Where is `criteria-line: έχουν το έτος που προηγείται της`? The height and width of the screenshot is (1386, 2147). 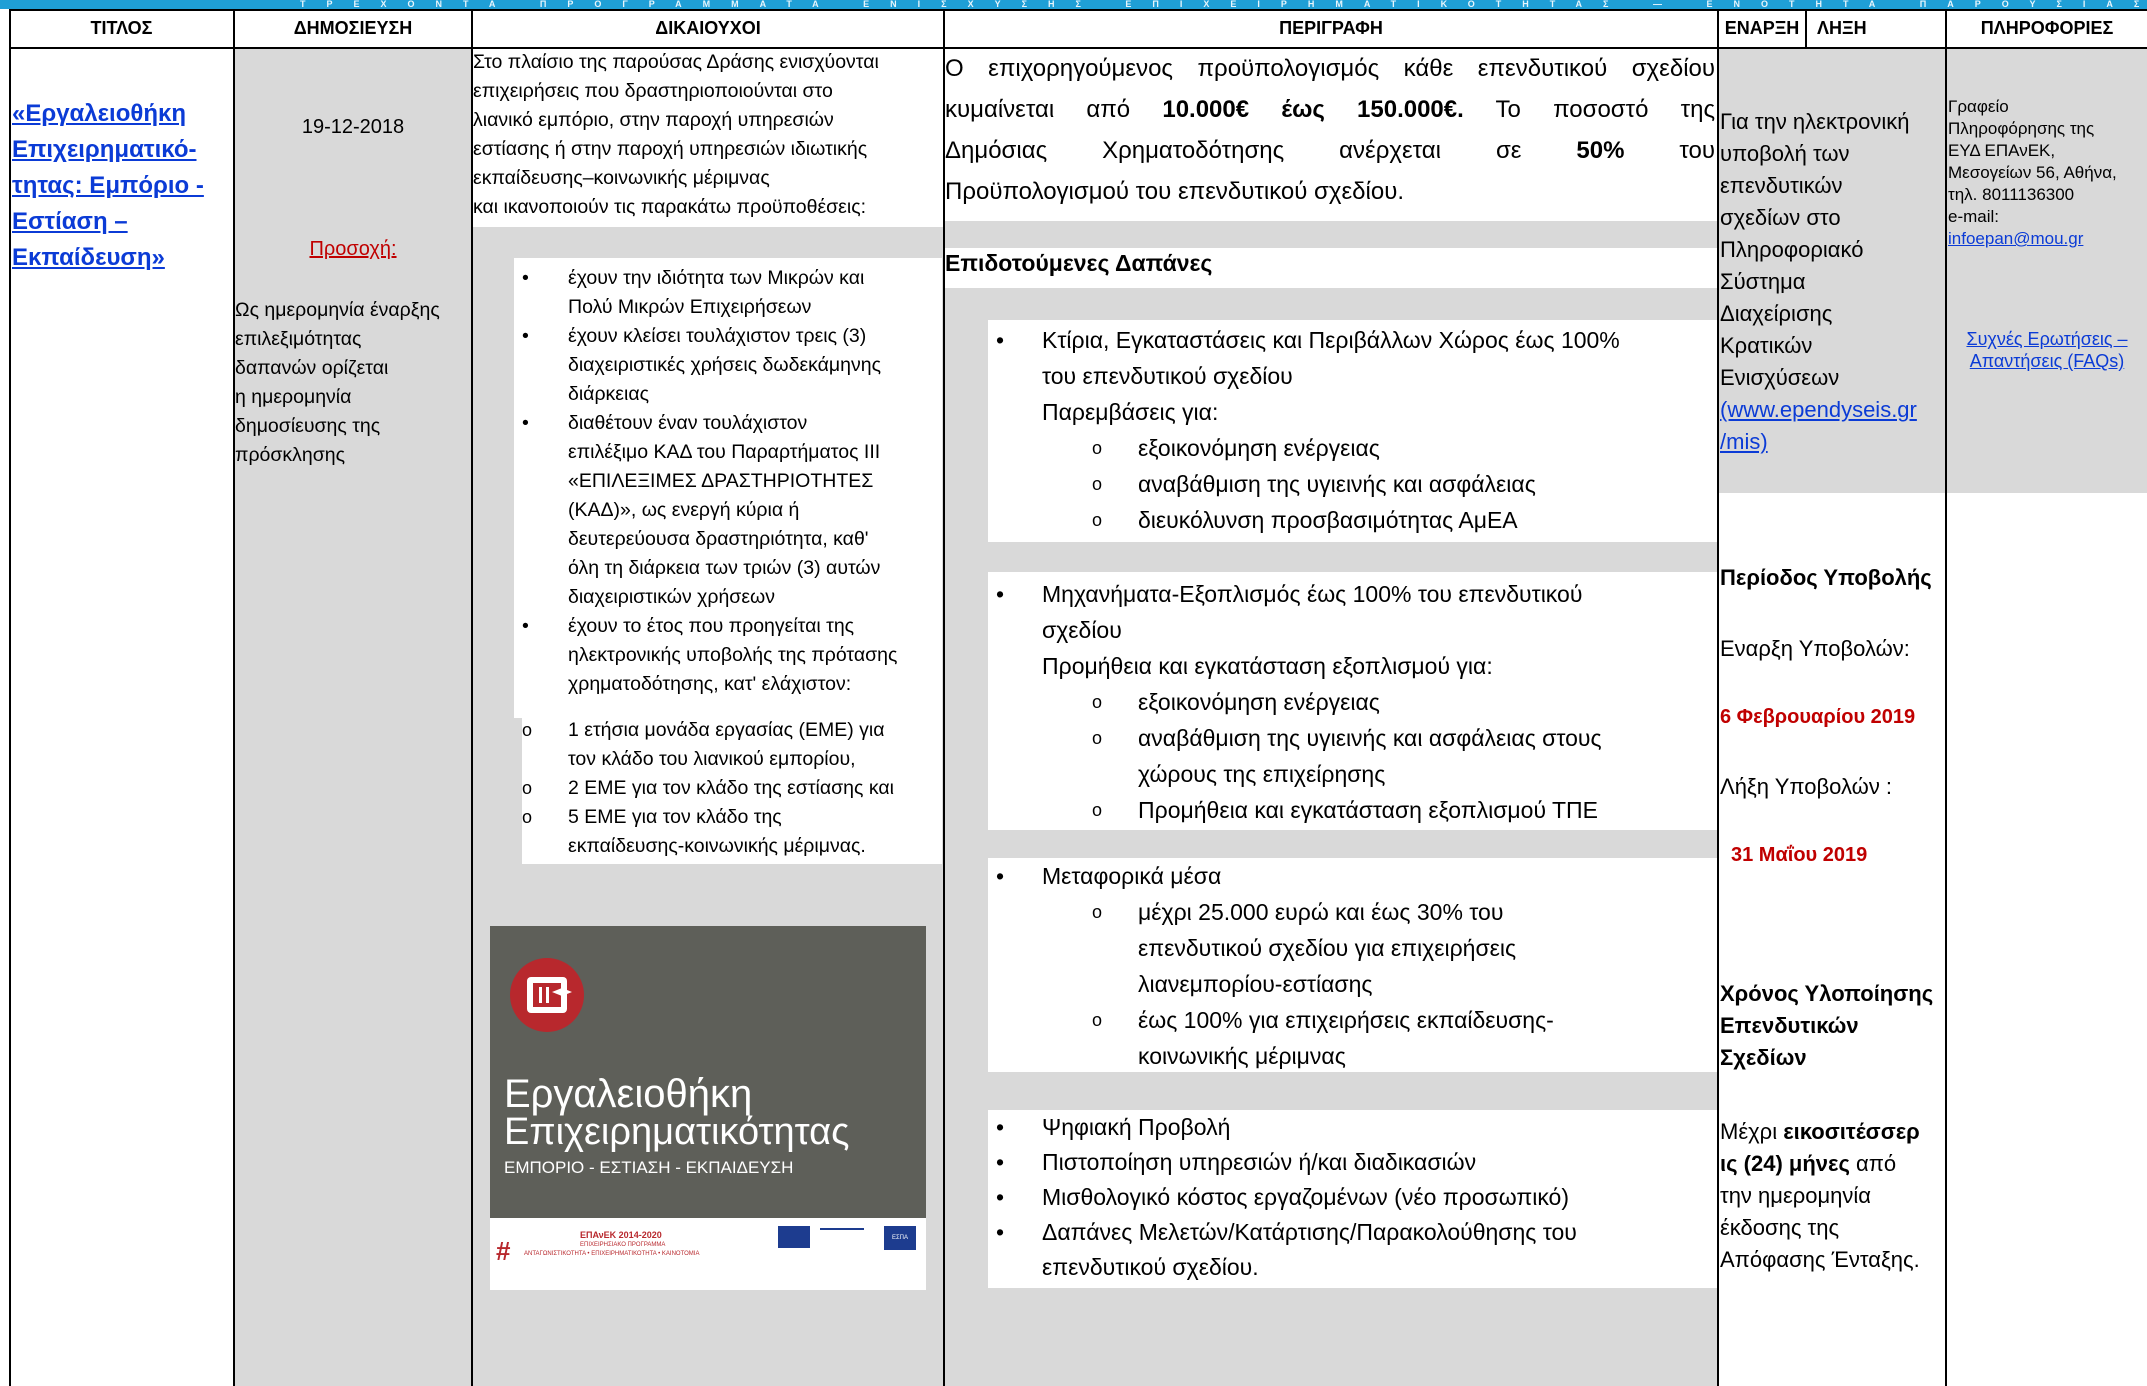
criteria-line: έχουν το έτος που προηγείται της is located at coordinates (711, 626).